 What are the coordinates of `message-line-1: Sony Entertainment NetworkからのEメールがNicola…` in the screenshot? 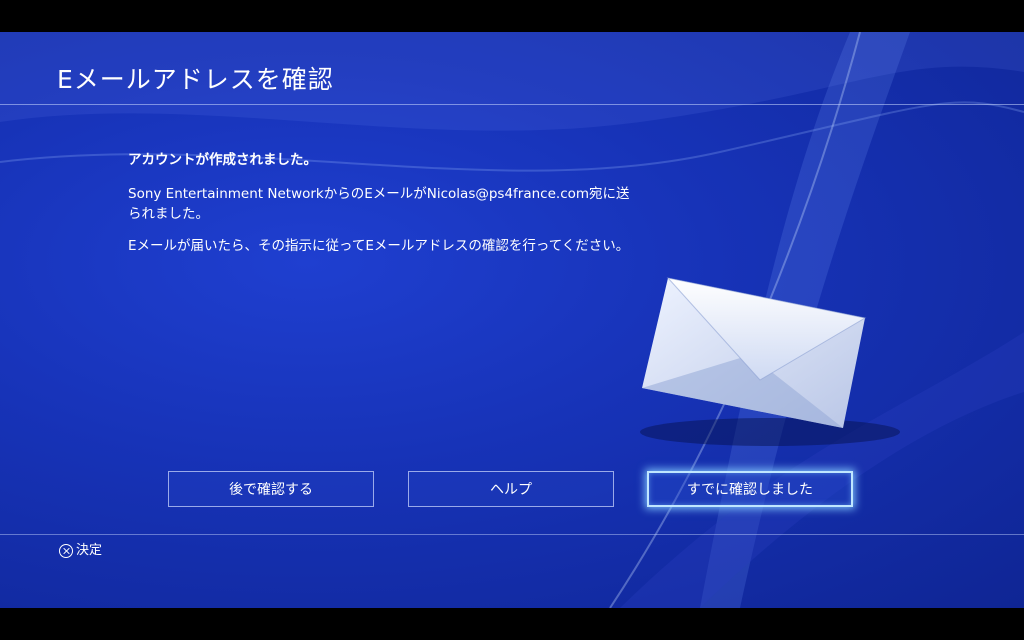 It's located at (379, 204).